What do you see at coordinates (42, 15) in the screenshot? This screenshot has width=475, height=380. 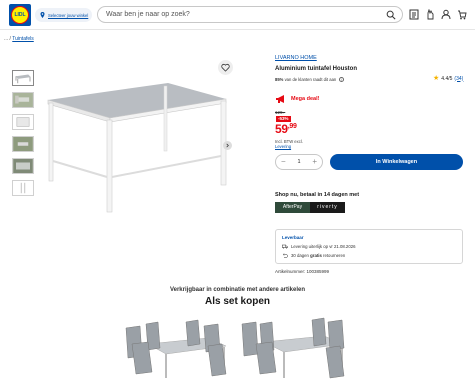 I see `location-pin-icon` at bounding box center [42, 15].